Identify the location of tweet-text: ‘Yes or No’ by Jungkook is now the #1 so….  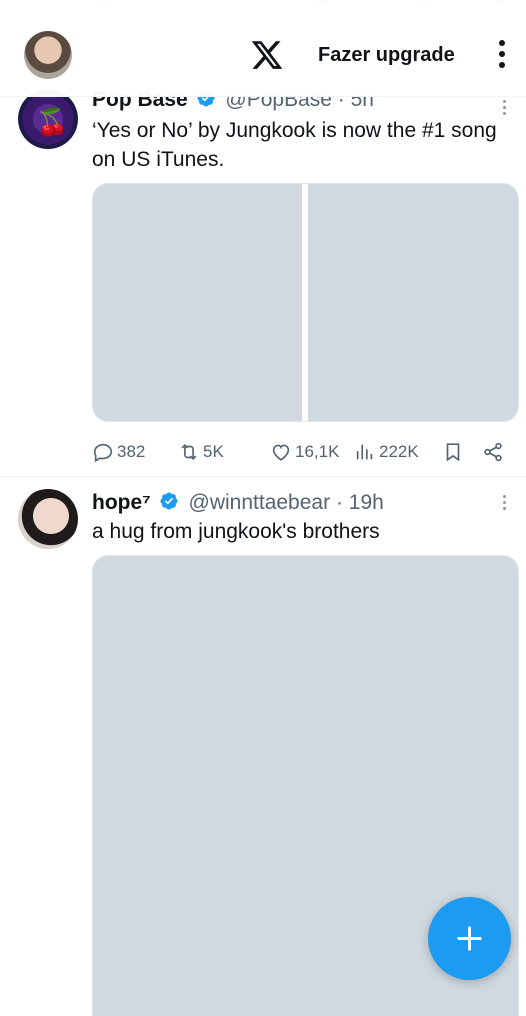
(294, 145).